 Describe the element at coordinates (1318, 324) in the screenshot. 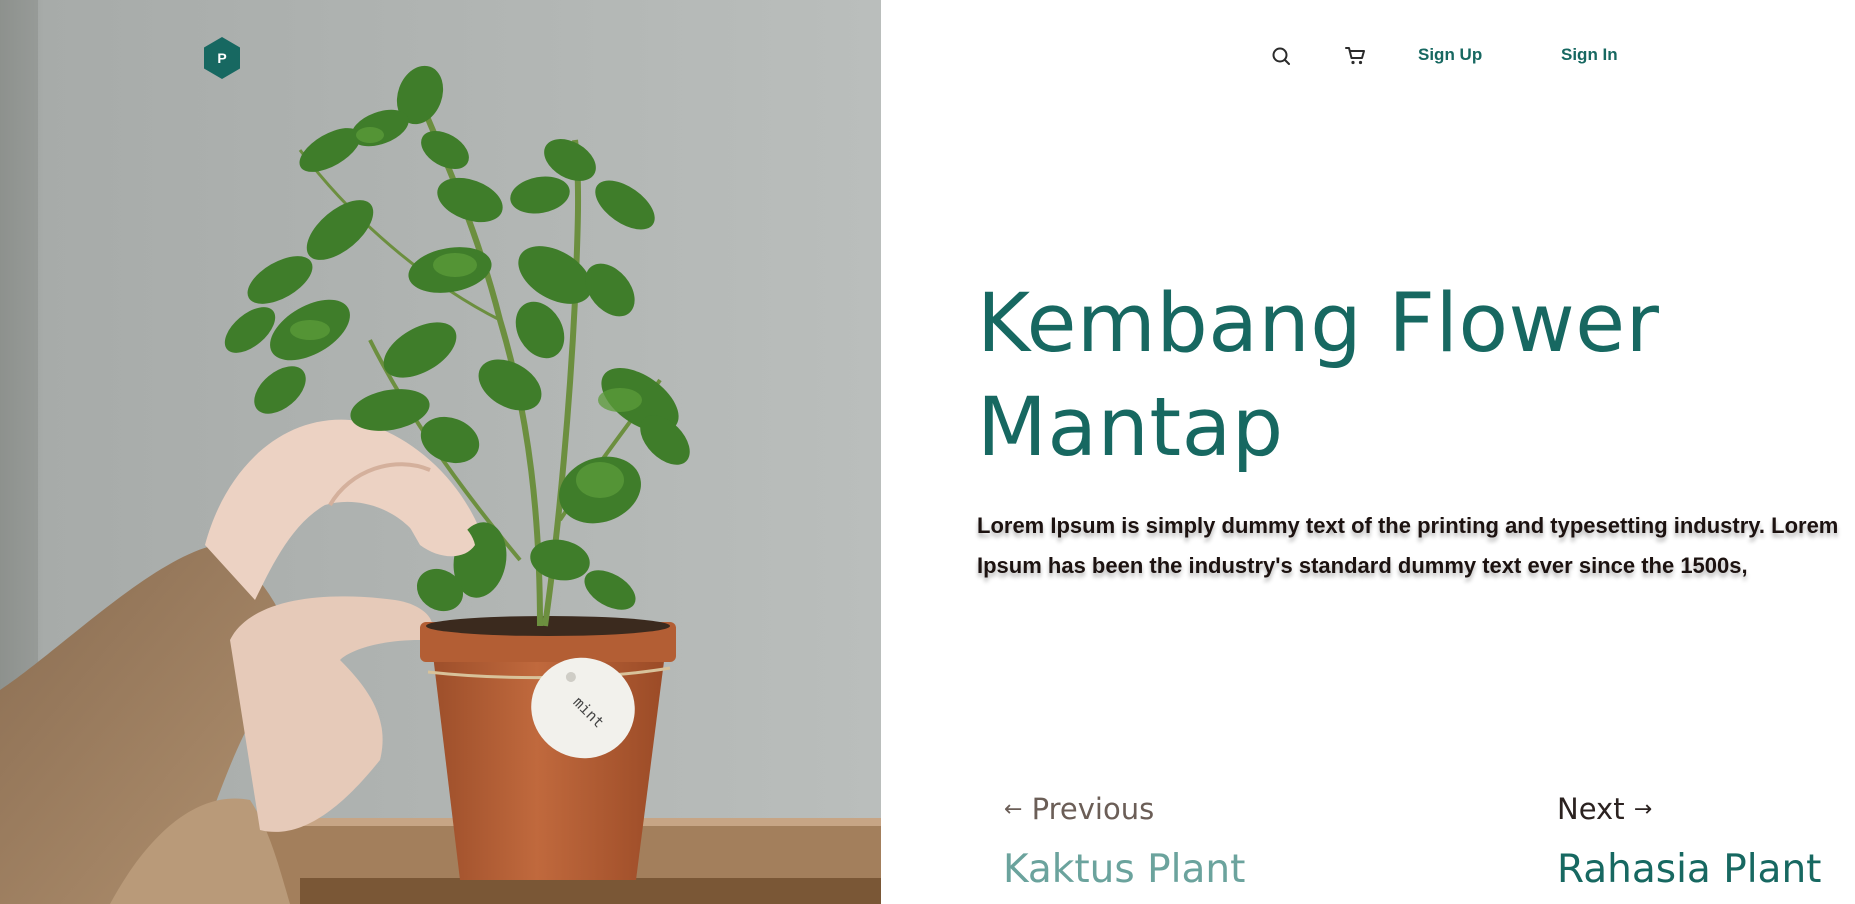

I see `hero-title-line1: Kembang Flower` at that location.